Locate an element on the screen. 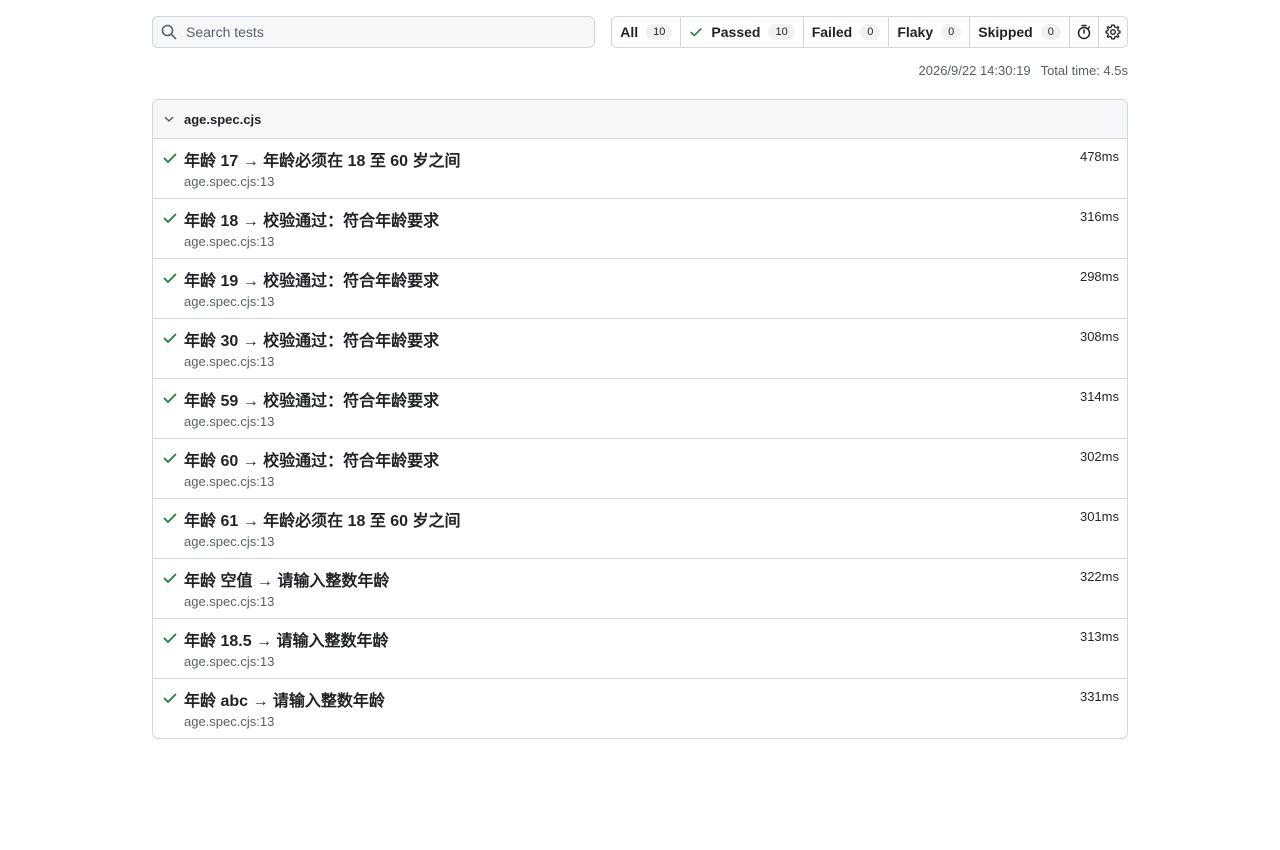 The width and height of the screenshot is (1280, 850). gear-icon is located at coordinates (1113, 32).